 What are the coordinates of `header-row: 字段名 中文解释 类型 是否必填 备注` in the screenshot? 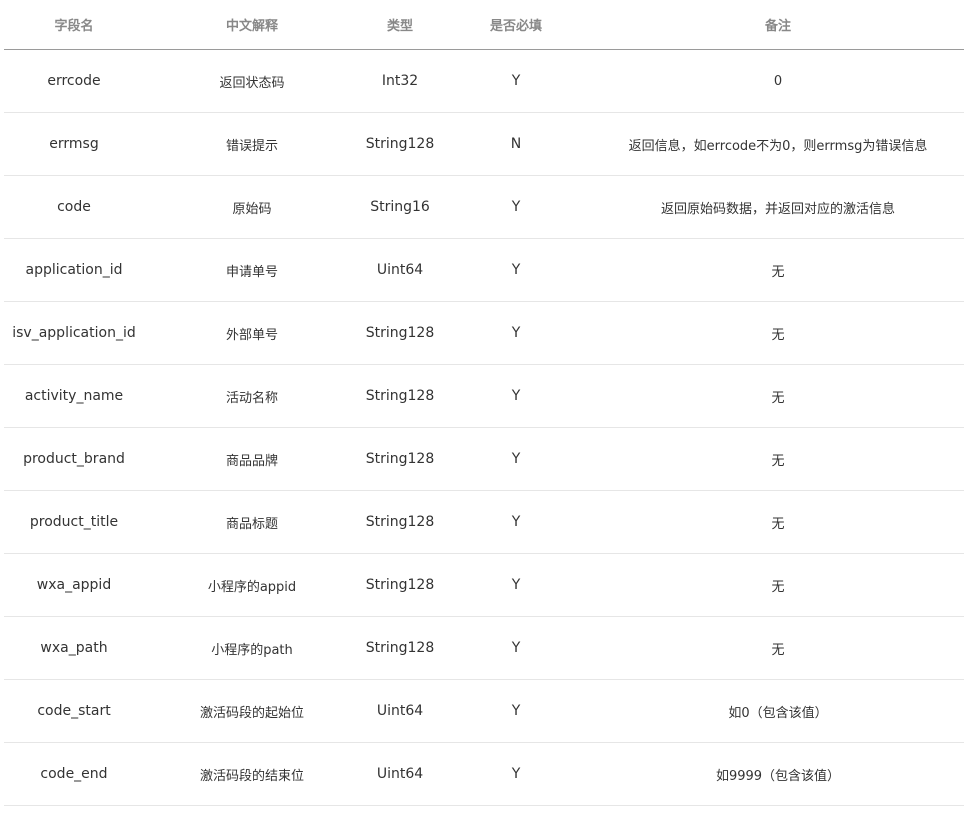 It's located at (484, 25).